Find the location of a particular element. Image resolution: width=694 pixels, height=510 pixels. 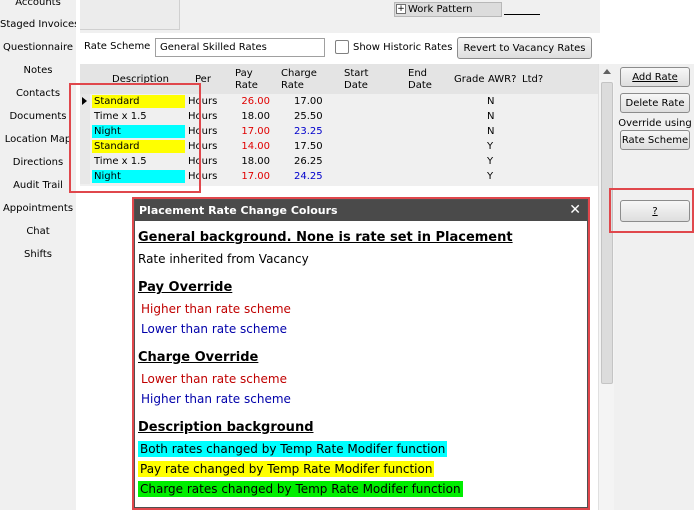

nav-item-appointments: Appointments is located at coordinates (38, 208).